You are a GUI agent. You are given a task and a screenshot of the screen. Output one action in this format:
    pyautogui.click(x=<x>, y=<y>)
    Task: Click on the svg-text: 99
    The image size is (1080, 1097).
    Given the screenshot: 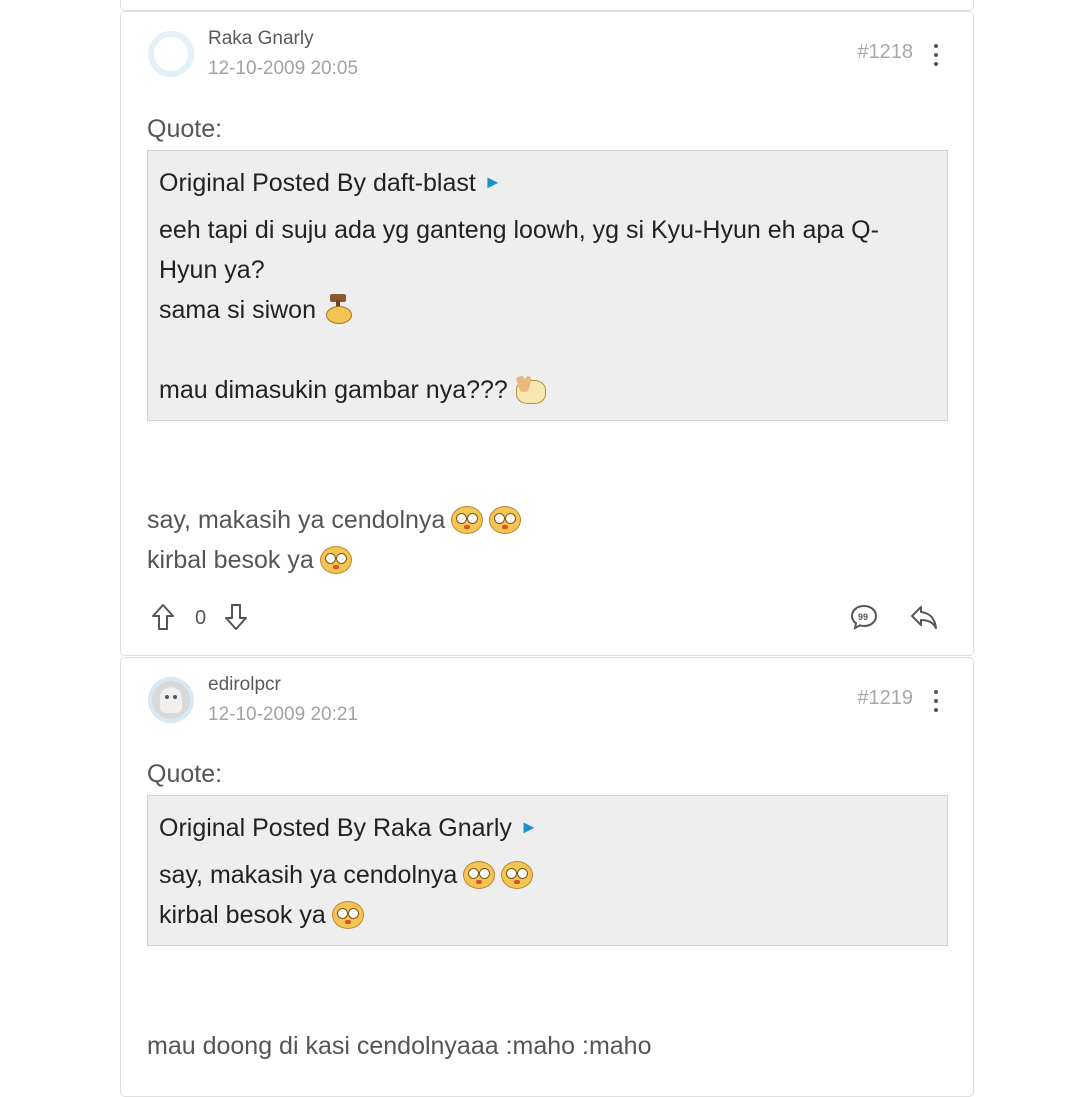 What is the action you would take?
    pyautogui.click(x=863, y=617)
    